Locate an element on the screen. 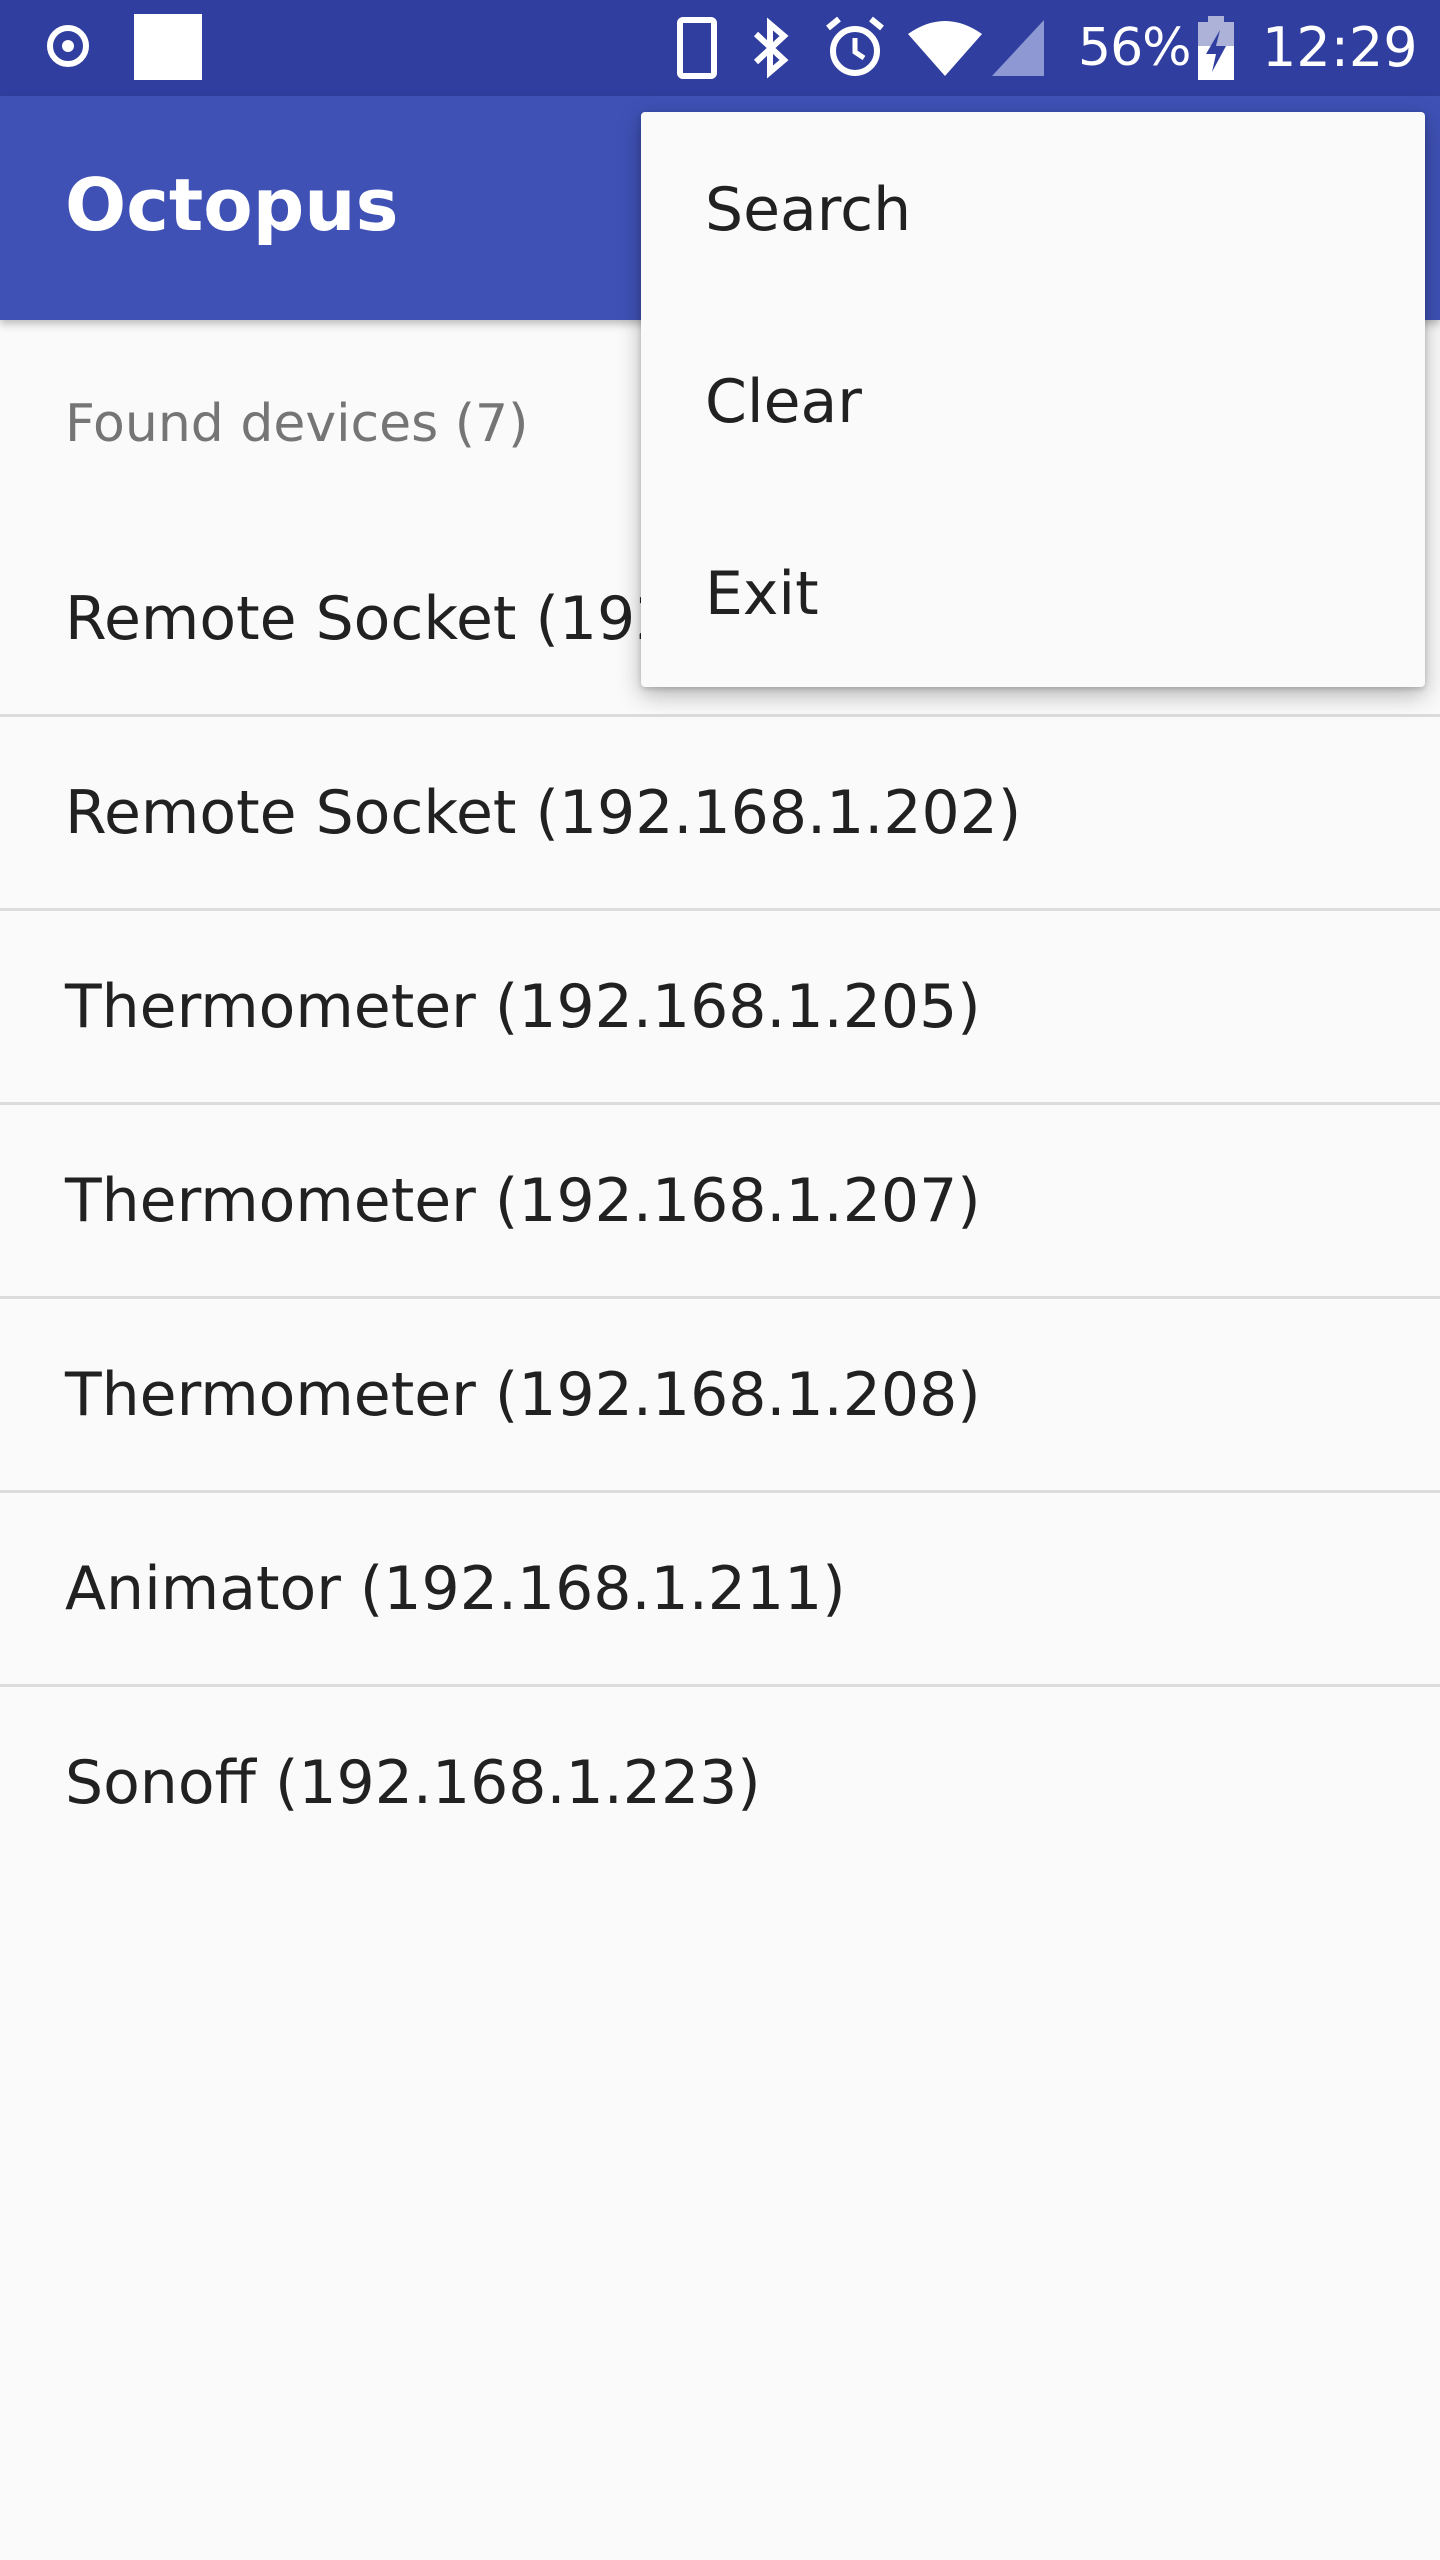 This screenshot has width=1440, height=2560. wifi-icon is located at coordinates (945, 48).